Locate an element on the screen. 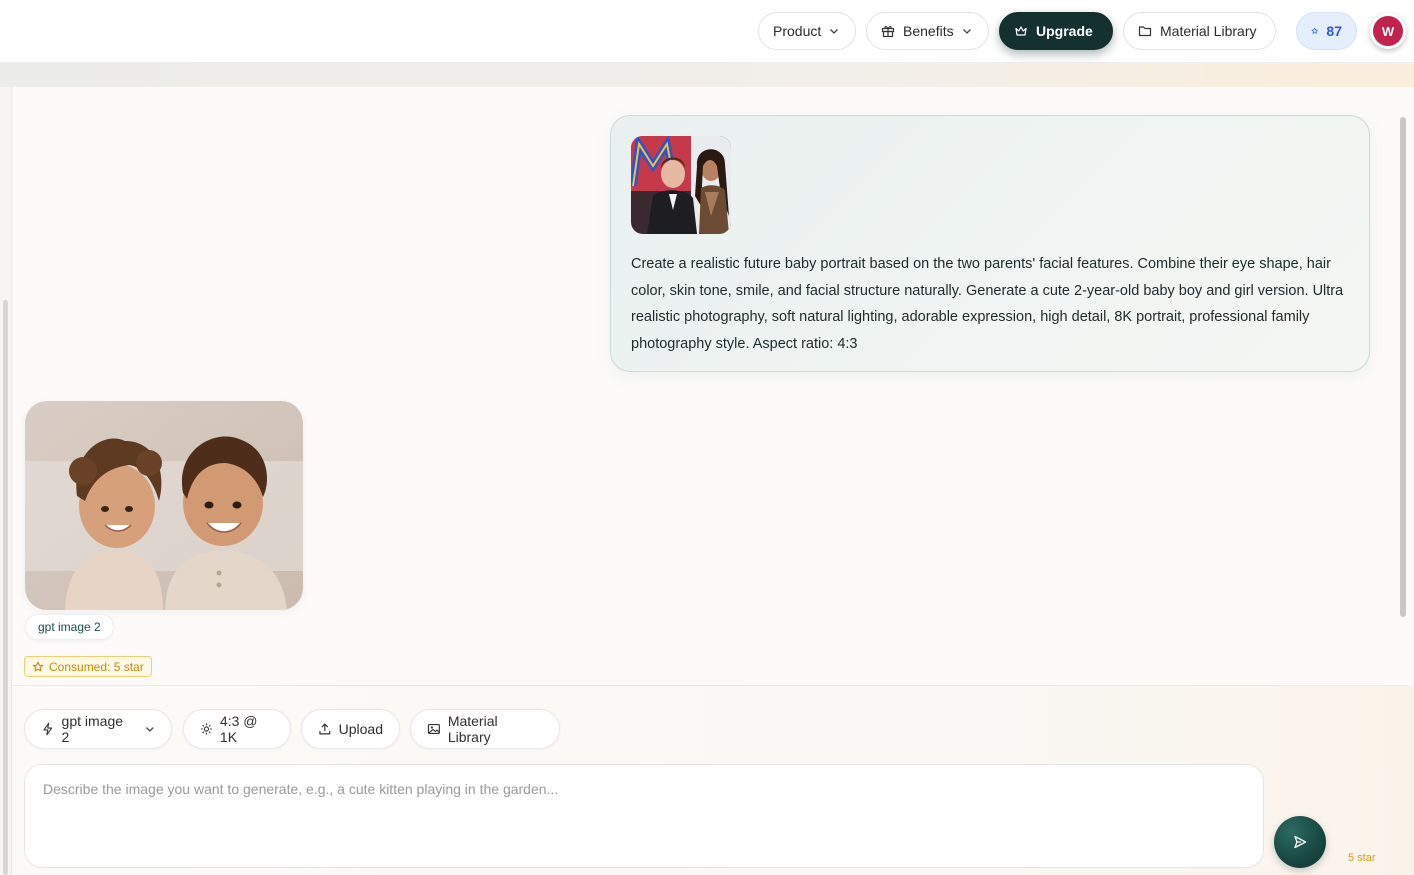 This screenshot has width=1414, height=875. benefits-menu-button: Benefits is located at coordinates (927, 31).